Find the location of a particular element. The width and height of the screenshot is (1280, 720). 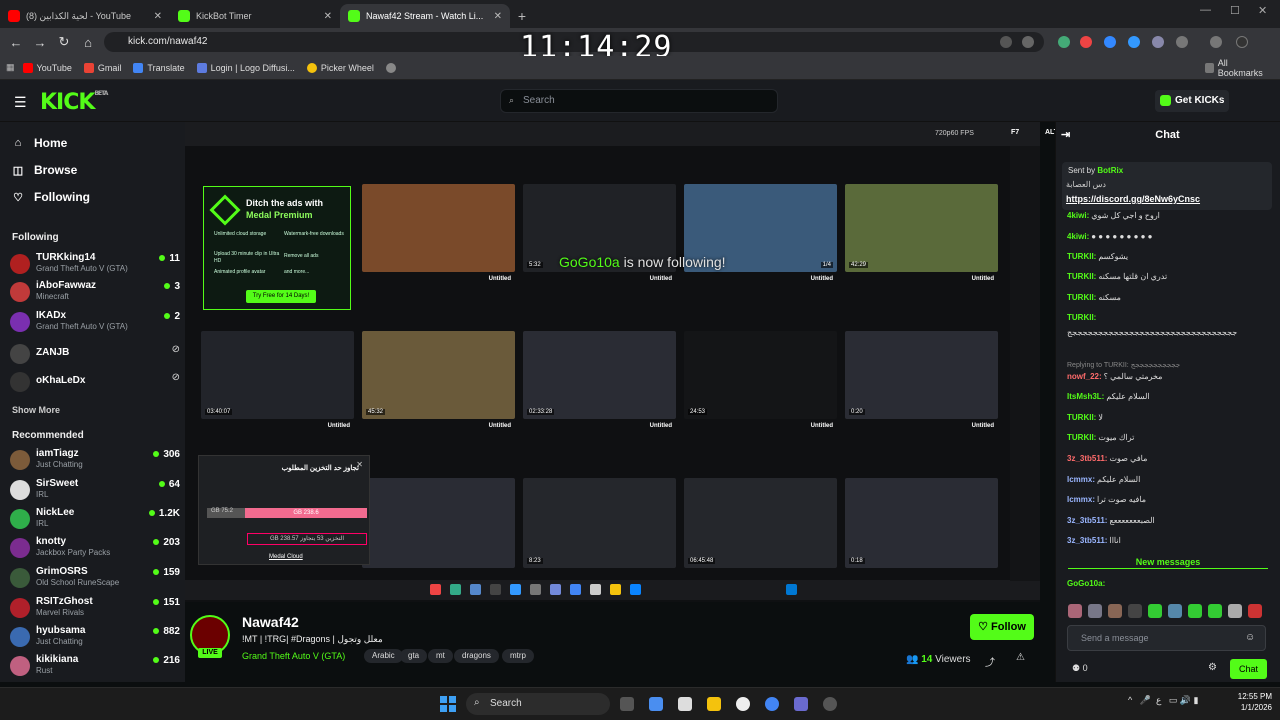

browser-tab-kickbot: KickBot Timer ✕ is located at coordinates (255, 16).